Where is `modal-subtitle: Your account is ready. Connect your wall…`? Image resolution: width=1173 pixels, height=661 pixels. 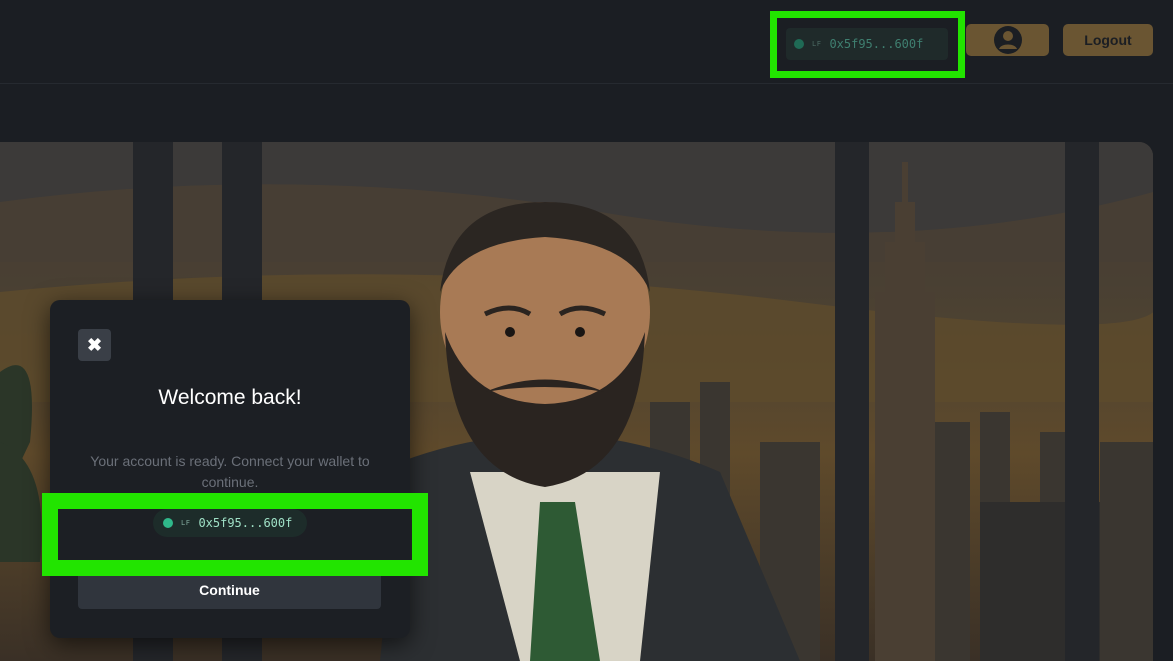
modal-subtitle: Your account is ready. Connect your wall… is located at coordinates (230, 471).